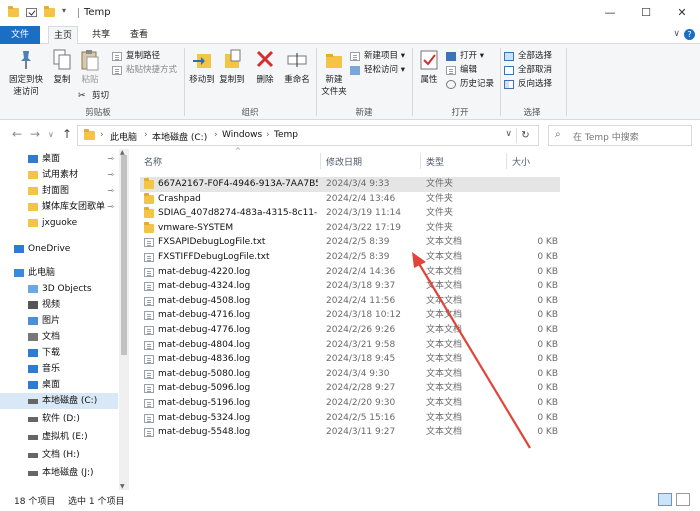 The height and width of the screenshot is (511, 700). Describe the element at coordinates (435, 161) in the screenshot. I see `column-header-type: 类型` at that location.